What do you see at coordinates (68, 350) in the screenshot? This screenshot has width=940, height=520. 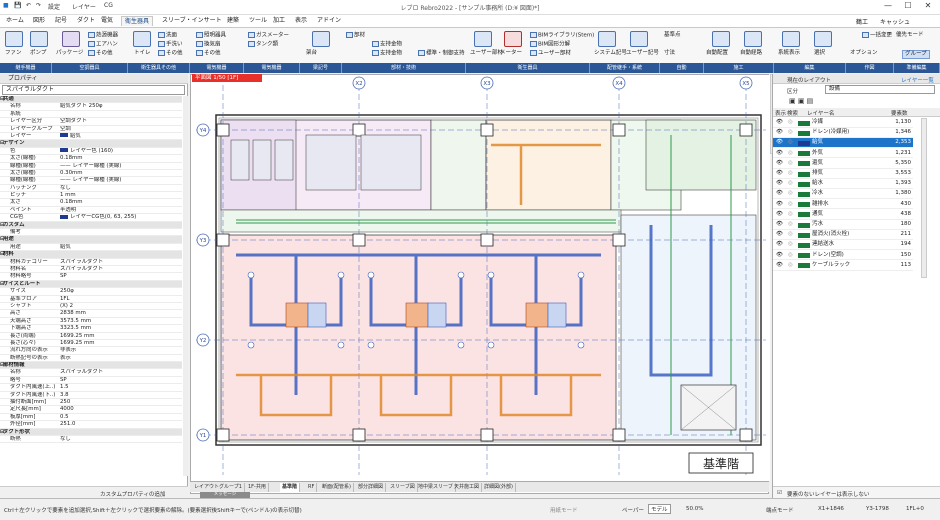 I see `property-value: 非表示` at bounding box center [68, 350].